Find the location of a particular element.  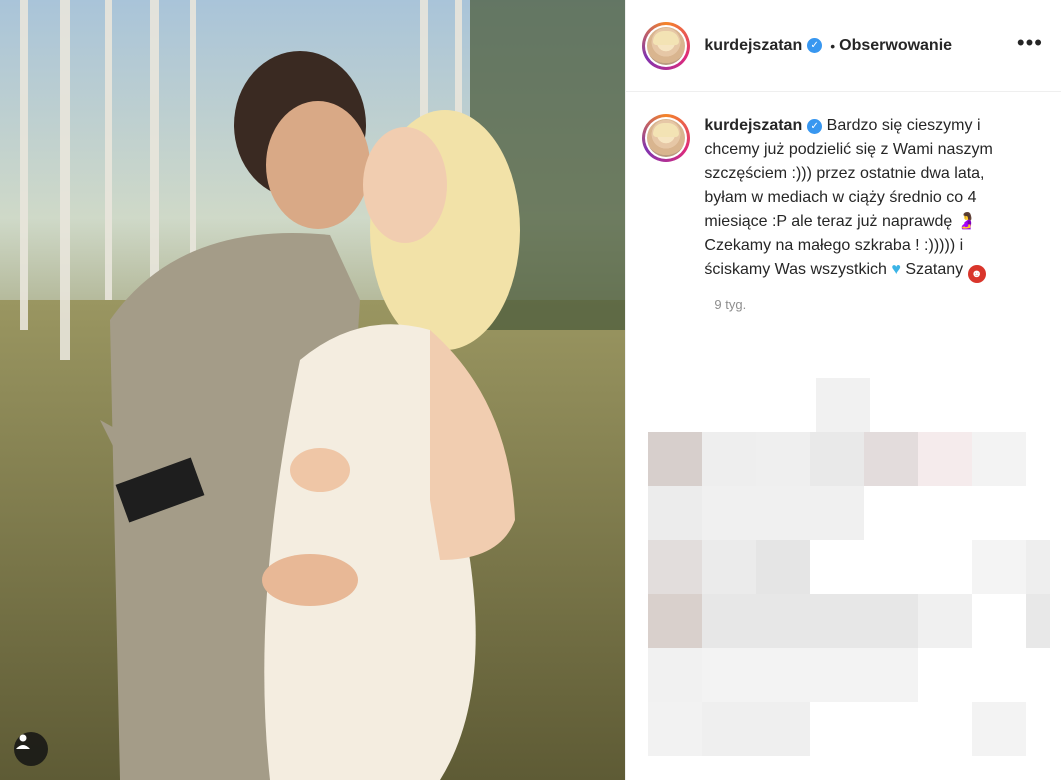

post-header: kurdejszatan ✓ • Obserwowanie ••• is located at coordinates (843, 46).